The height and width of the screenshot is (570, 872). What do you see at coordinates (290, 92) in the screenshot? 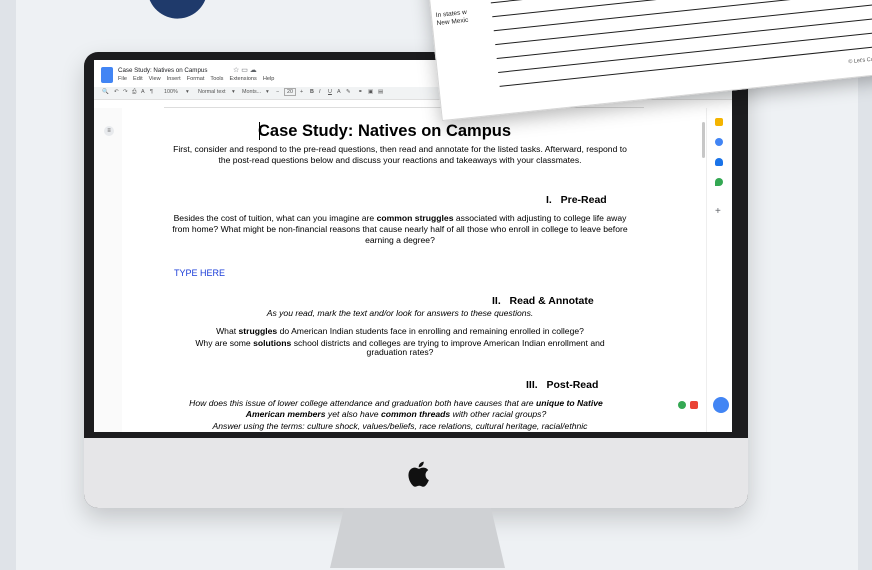
I see `font-size-input: 20` at bounding box center [290, 92].